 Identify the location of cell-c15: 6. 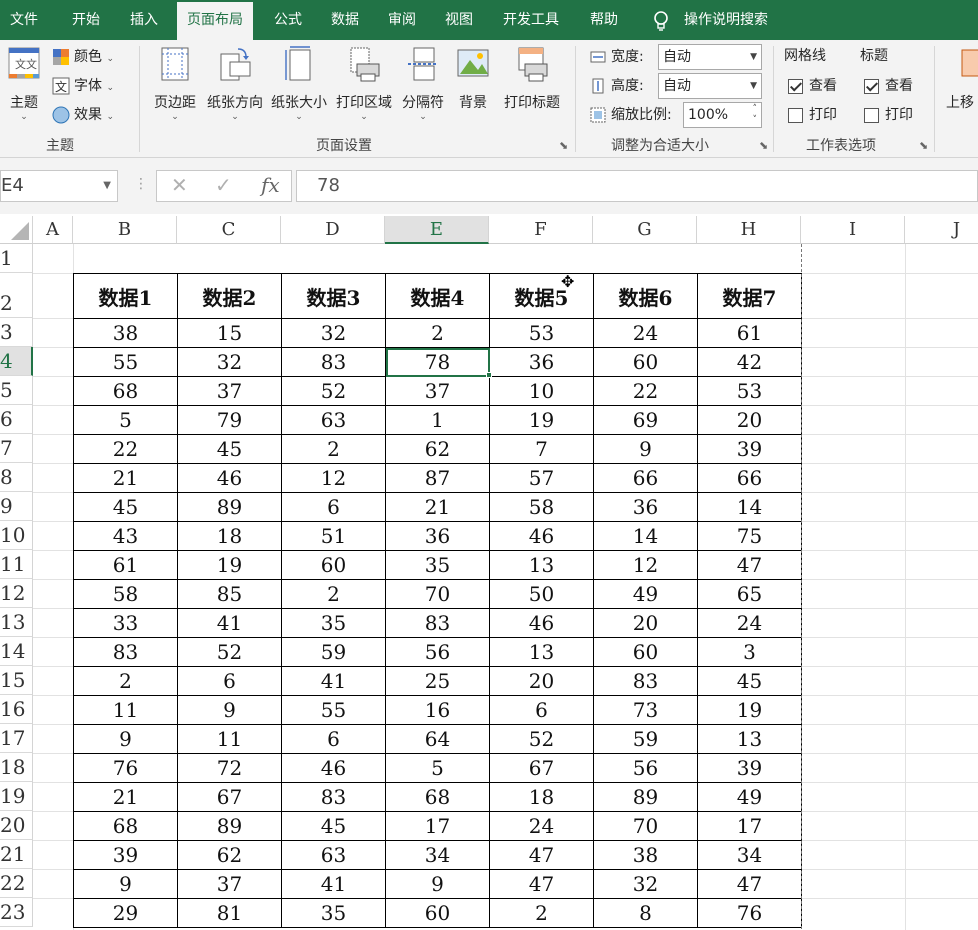
(229, 681).